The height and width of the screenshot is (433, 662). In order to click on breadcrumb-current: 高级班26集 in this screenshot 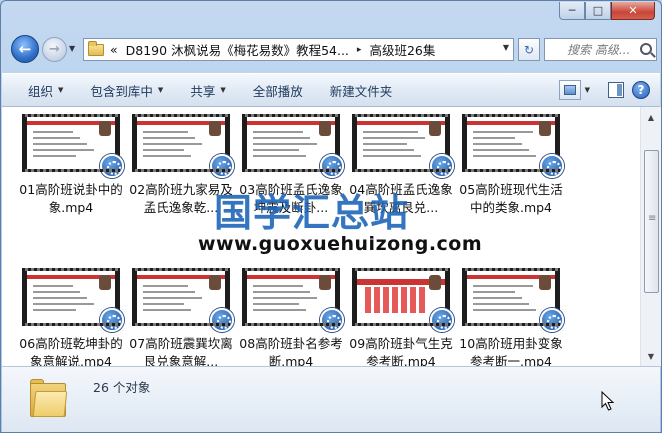, I will do `click(402, 49)`.